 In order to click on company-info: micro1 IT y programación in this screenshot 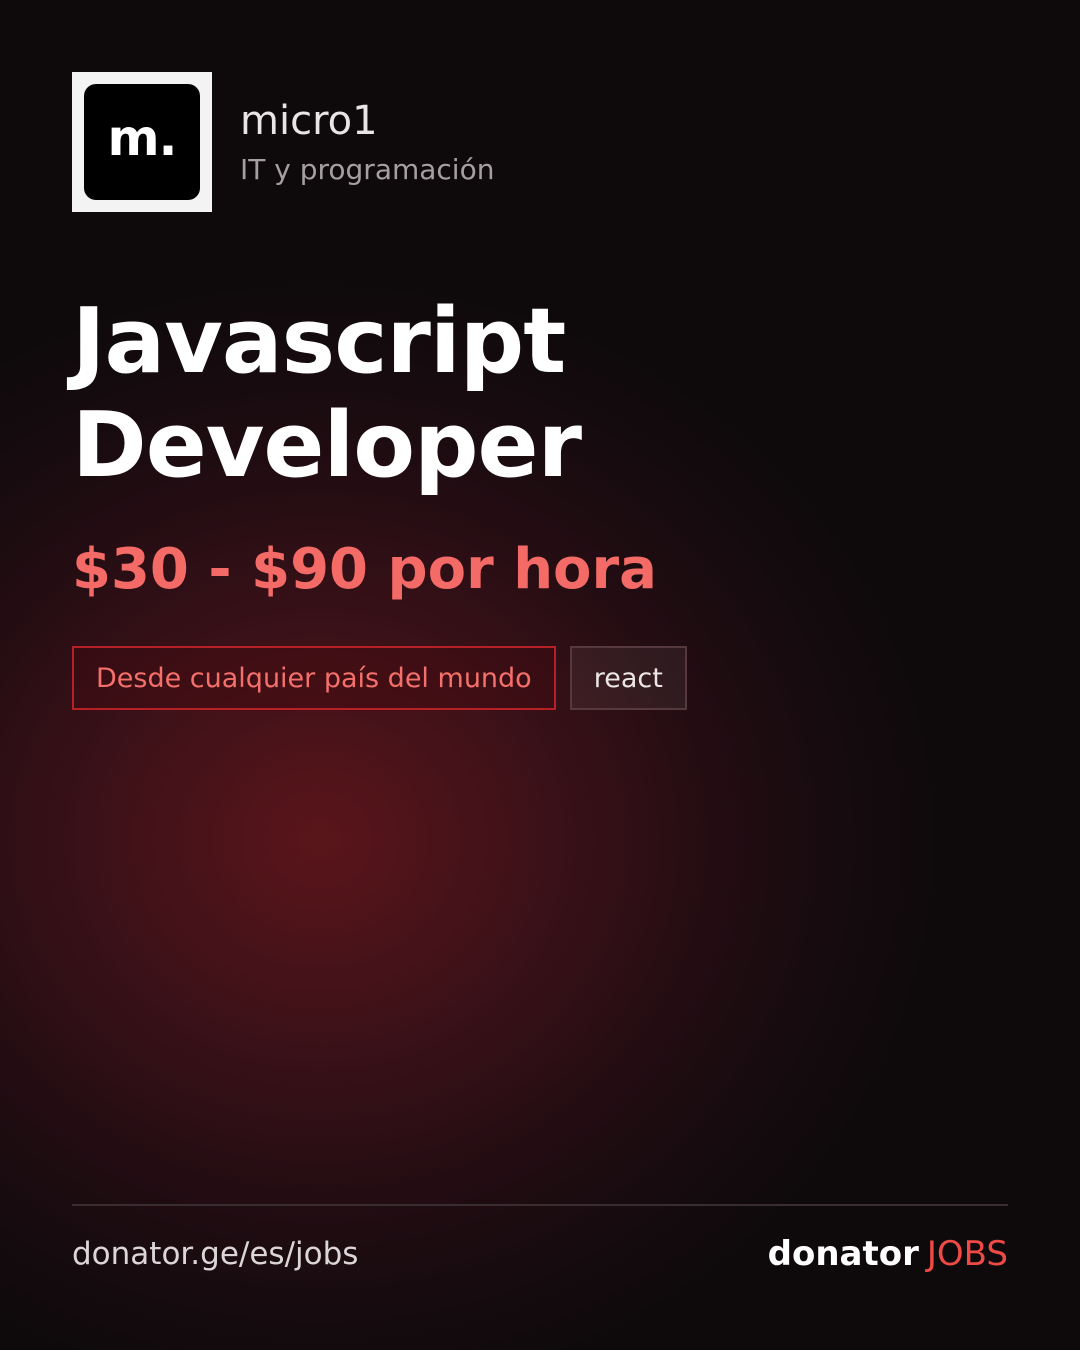, I will do `click(367, 142)`.